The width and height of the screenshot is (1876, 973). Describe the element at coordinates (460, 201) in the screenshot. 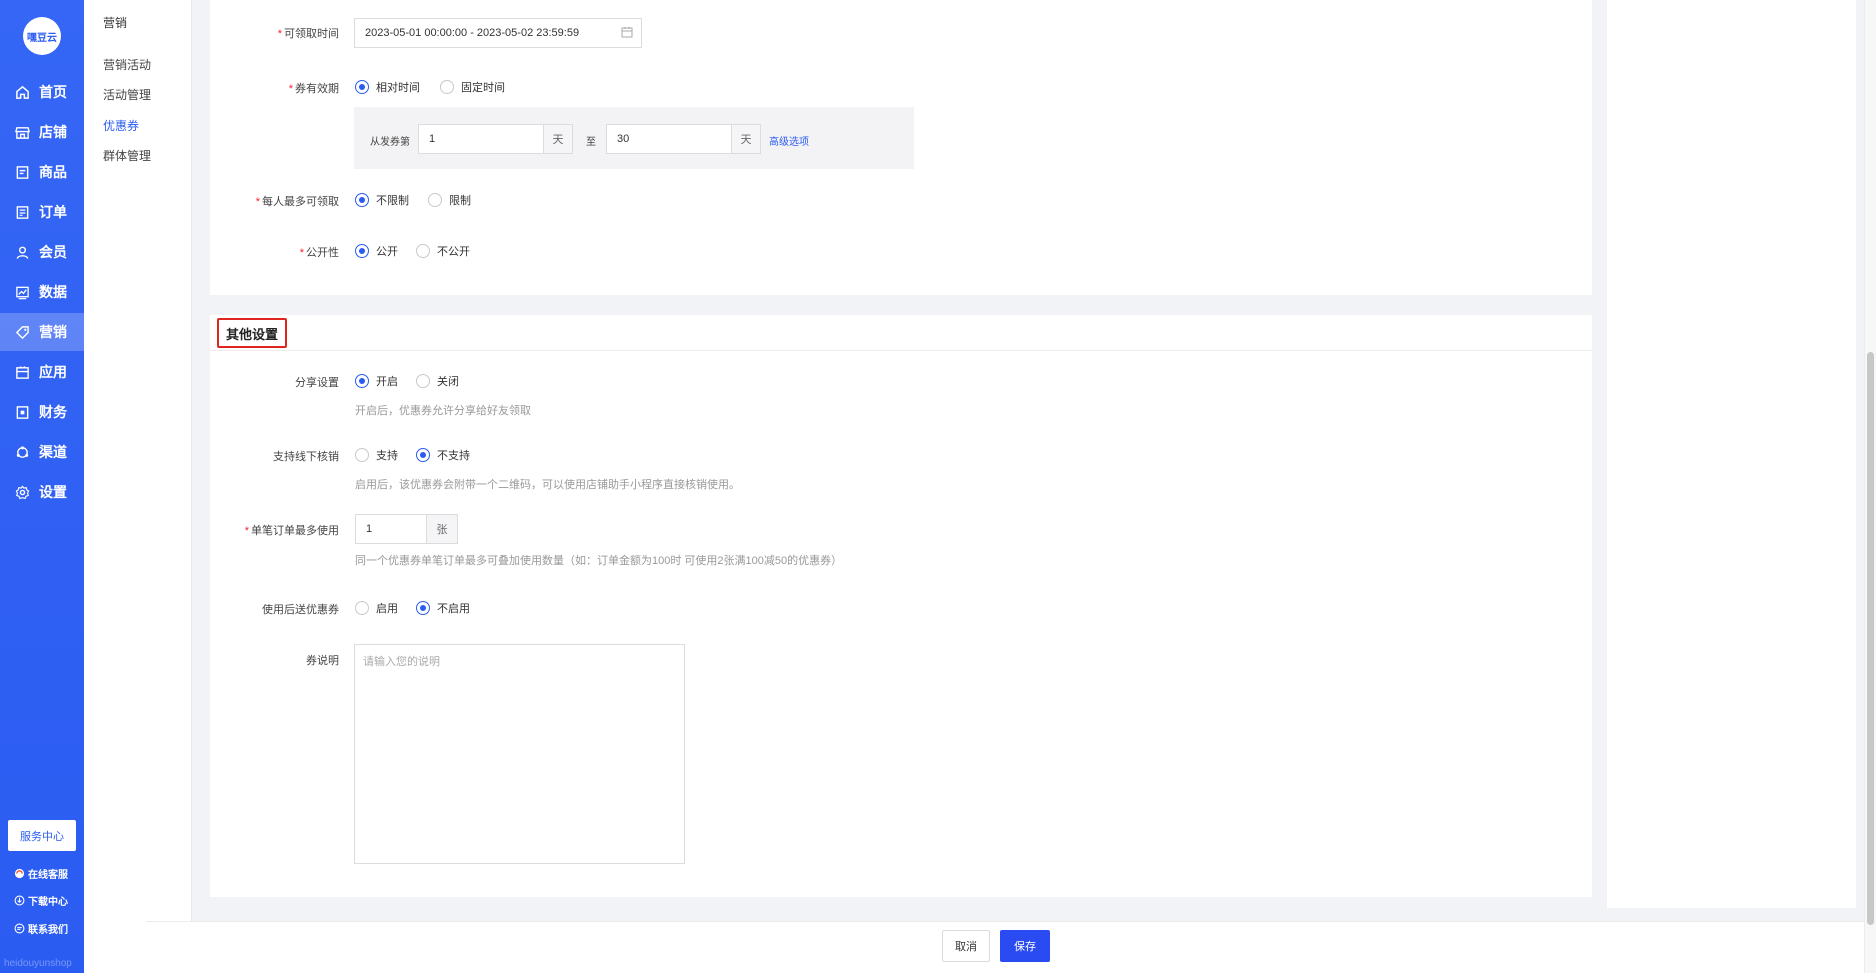

I see `radio-label: 限制` at that location.